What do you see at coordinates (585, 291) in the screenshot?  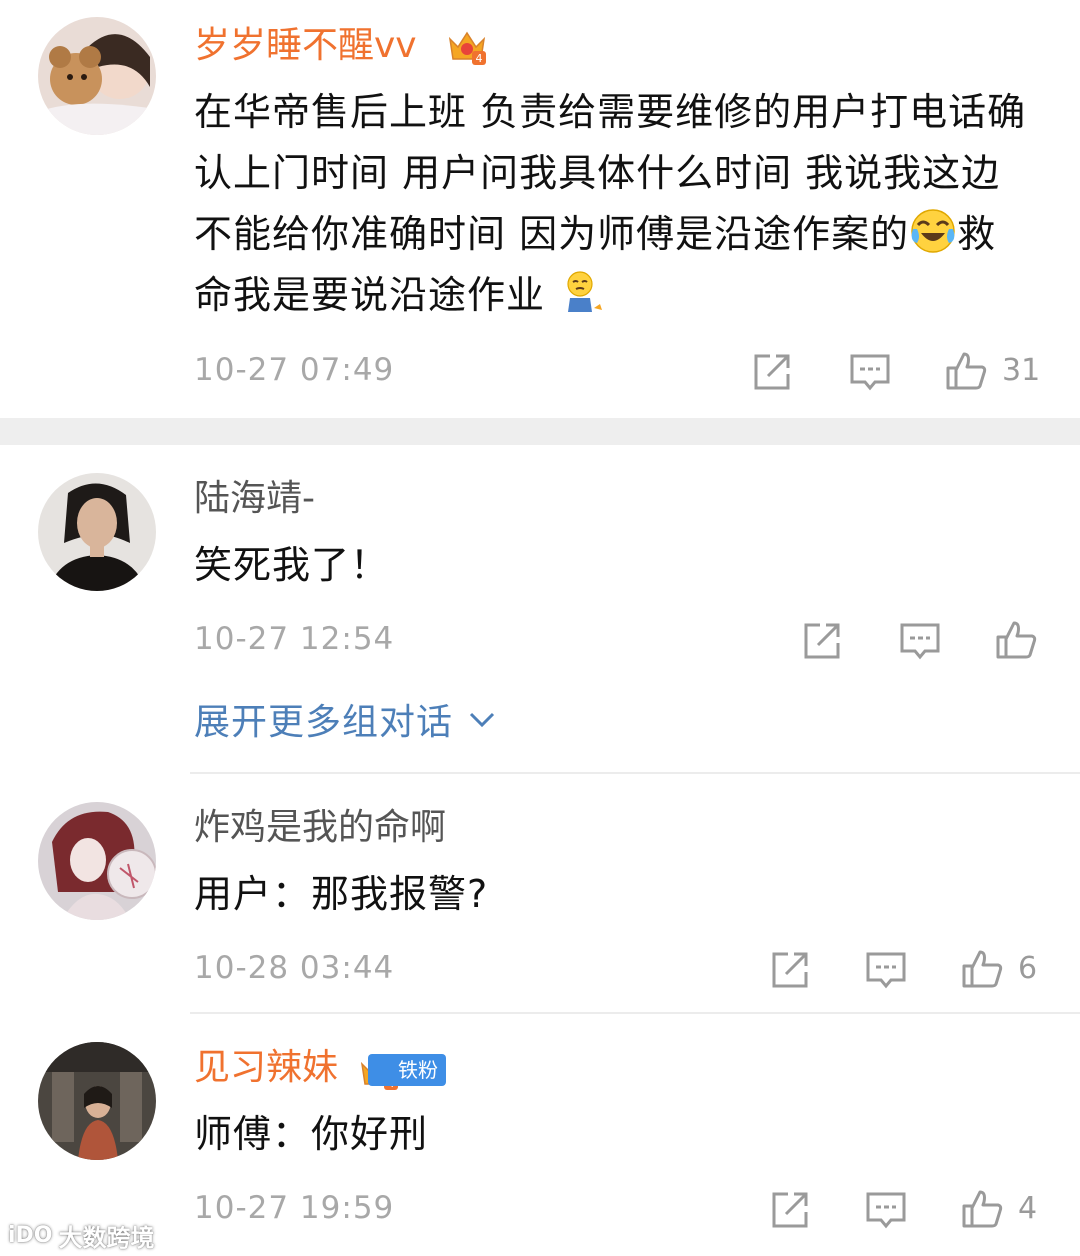 I see `kneeling-emoji` at bounding box center [585, 291].